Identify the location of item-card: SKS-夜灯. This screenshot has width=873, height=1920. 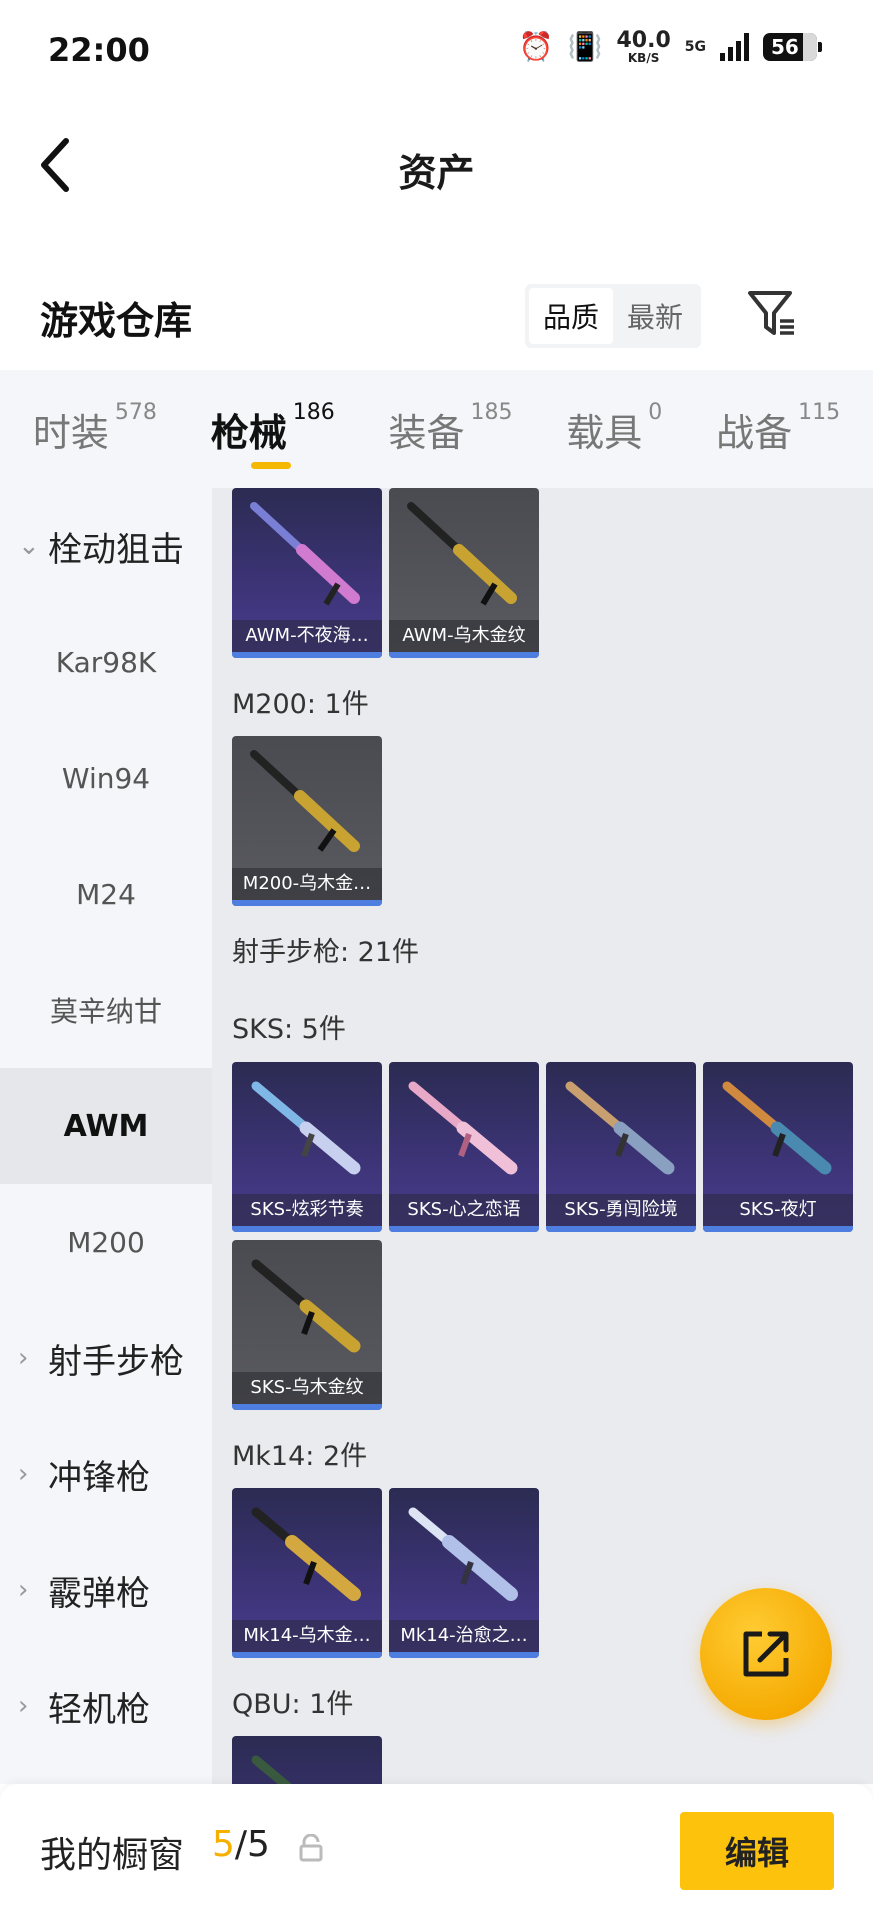
(778, 1147).